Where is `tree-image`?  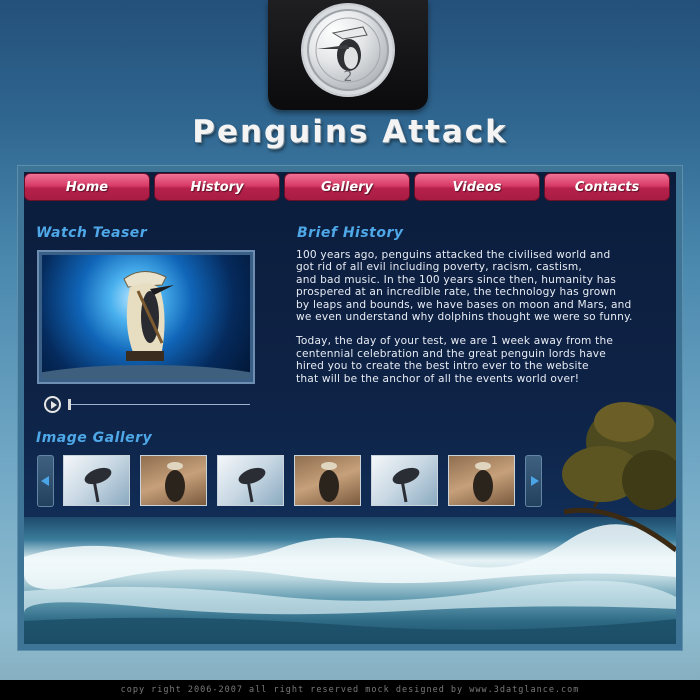 tree-image is located at coordinates (619, 477).